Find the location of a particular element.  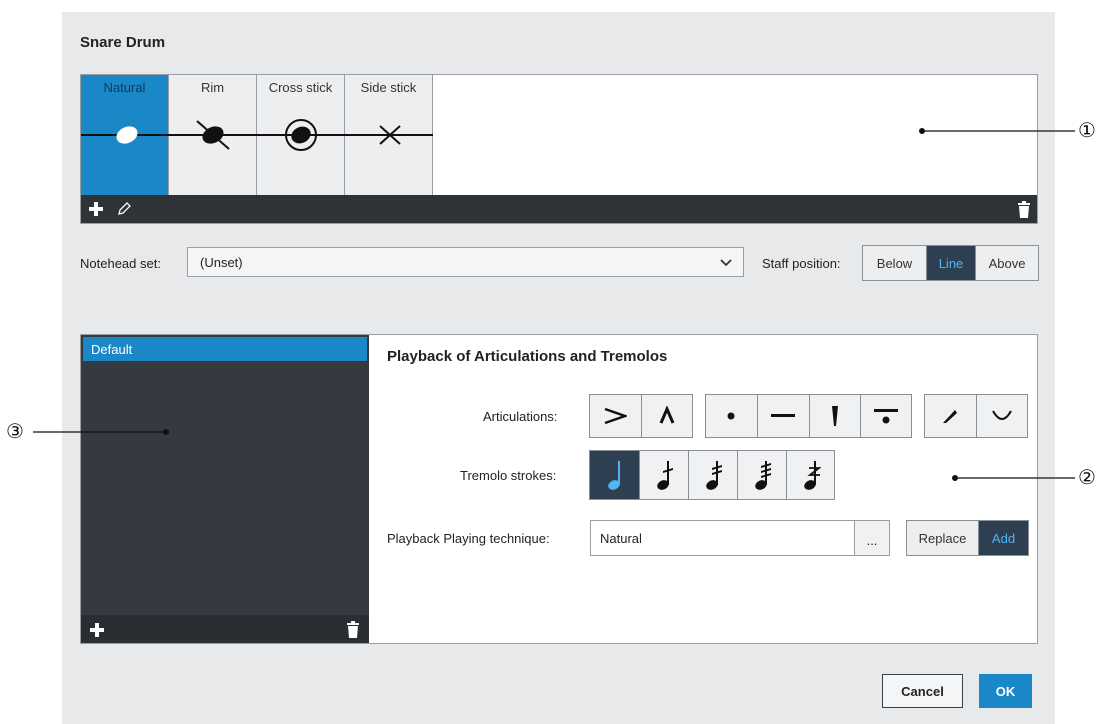

callout-number-1: ① is located at coordinates (1087, 131).